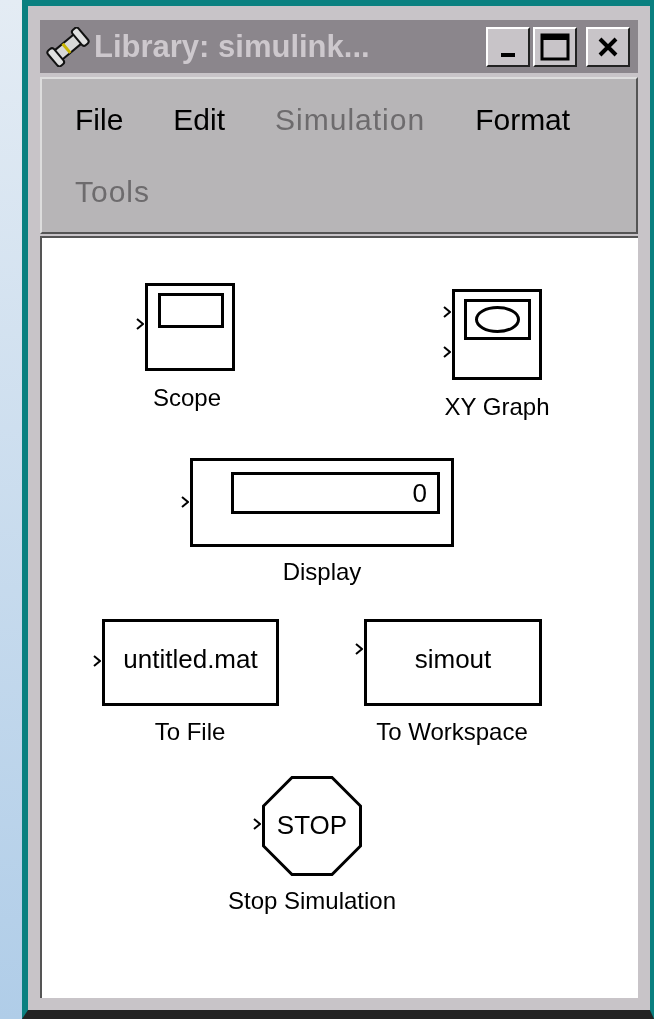  What do you see at coordinates (335, 493) in the screenshot?
I see `display-readout: 0` at bounding box center [335, 493].